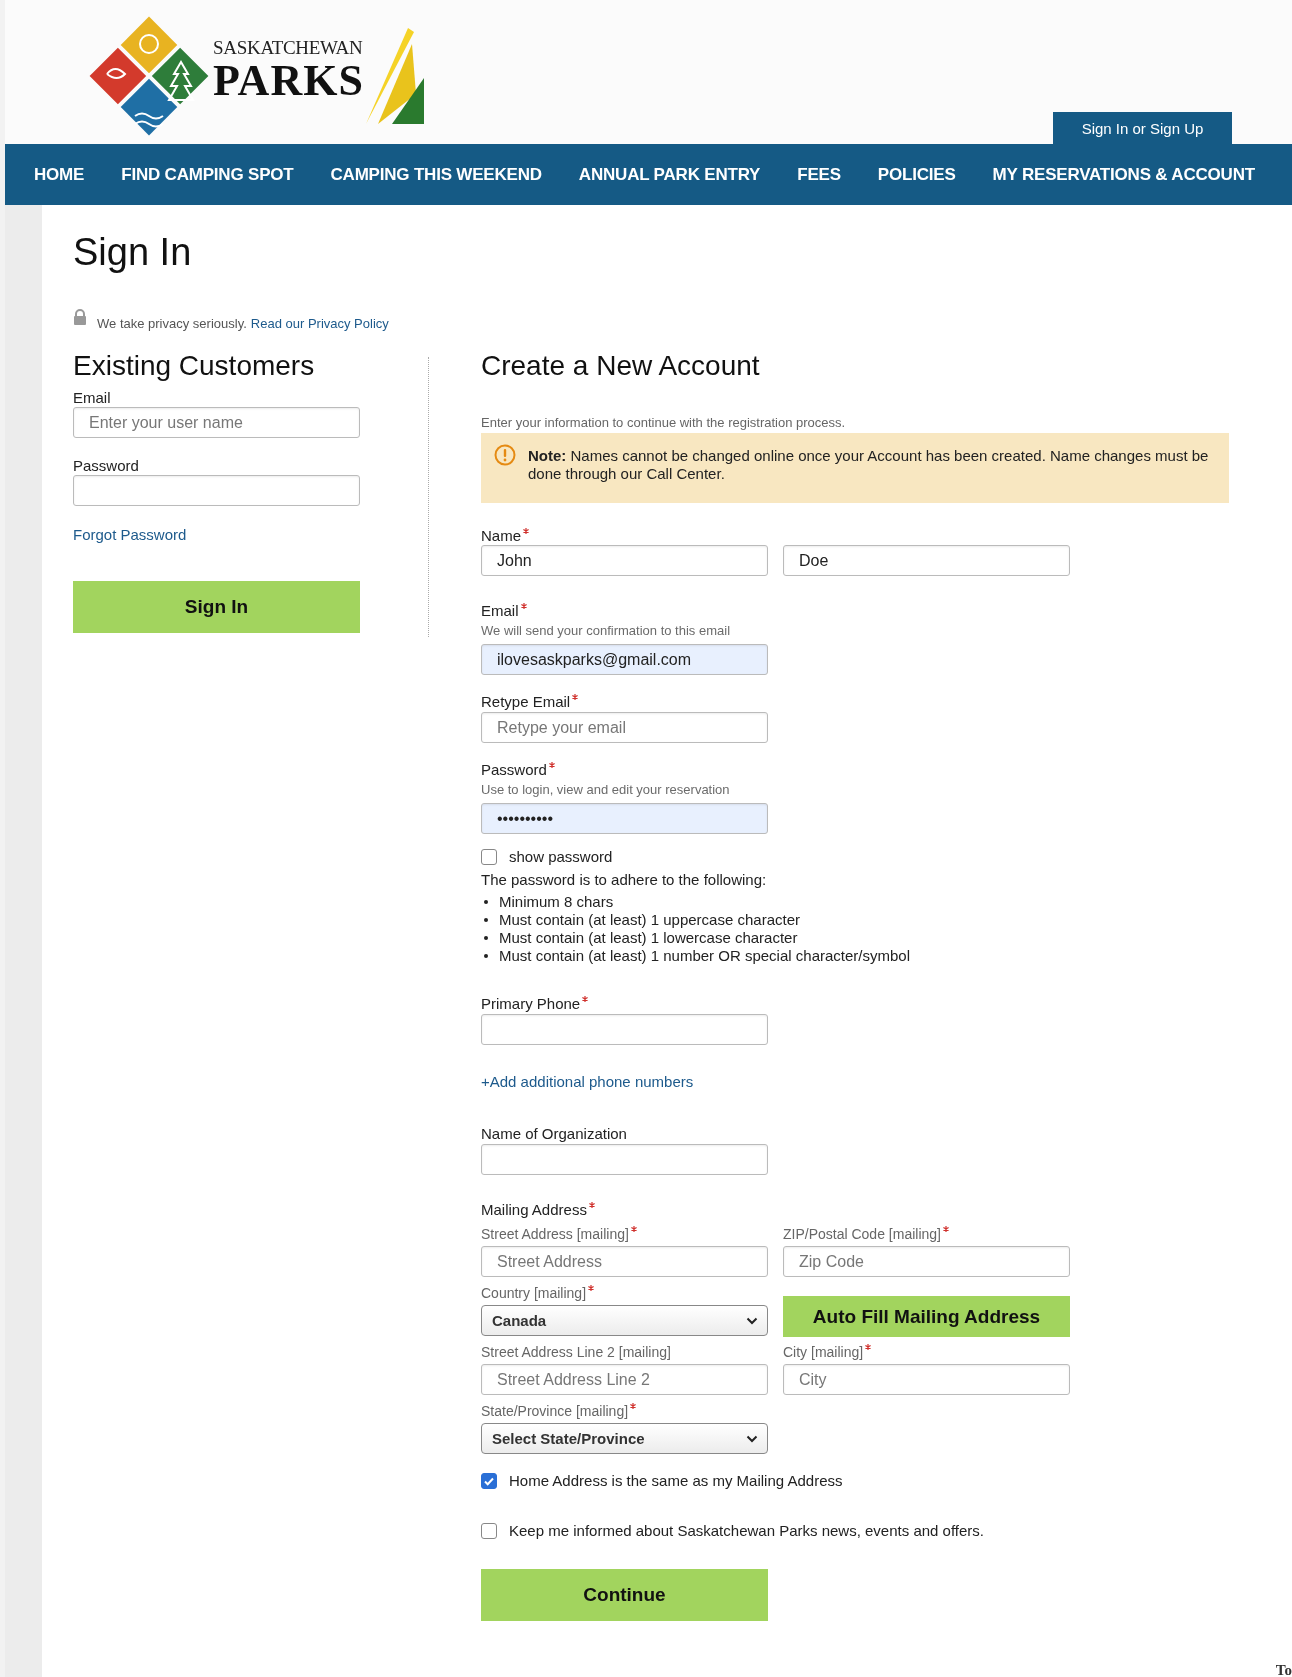  I want to click on nav-link: MY RESERVATIONS & ACCOUNT, so click(1123, 174).